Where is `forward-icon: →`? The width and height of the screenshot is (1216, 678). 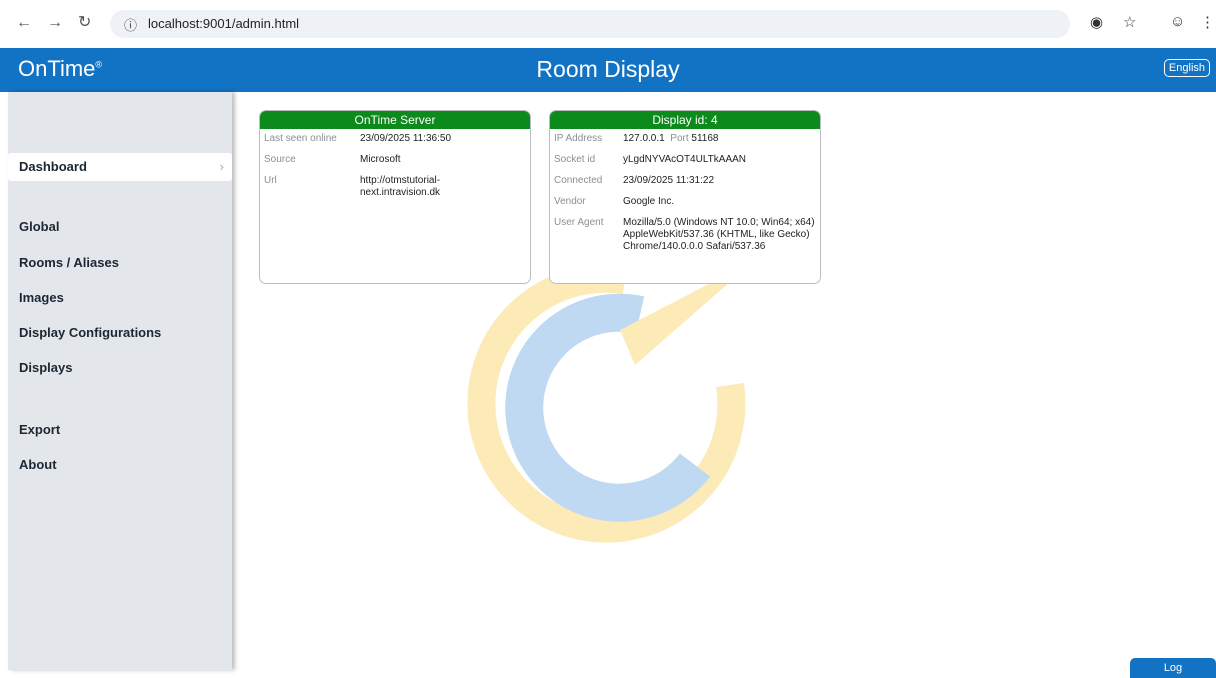 forward-icon: → is located at coordinates (55, 23).